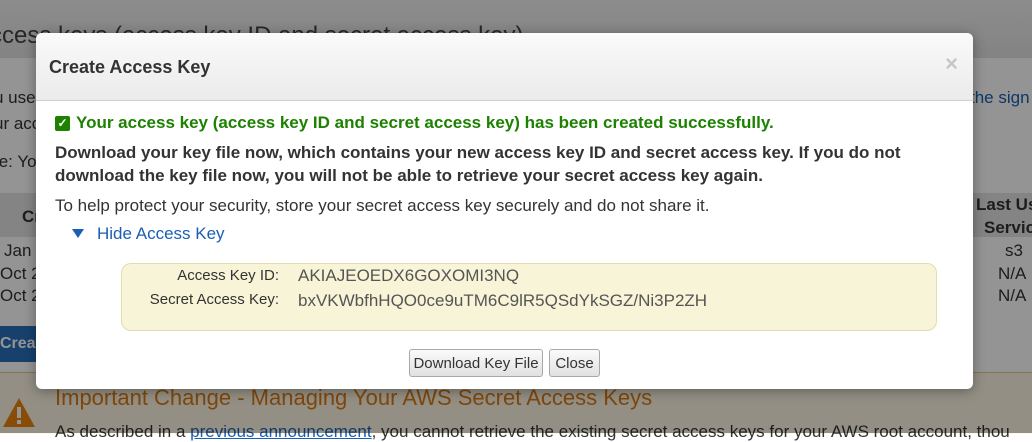  Describe the element at coordinates (408, 276) in the screenshot. I see `access-key-id-value: AKIAJEOEDX6GOXOMI3NQ` at that location.